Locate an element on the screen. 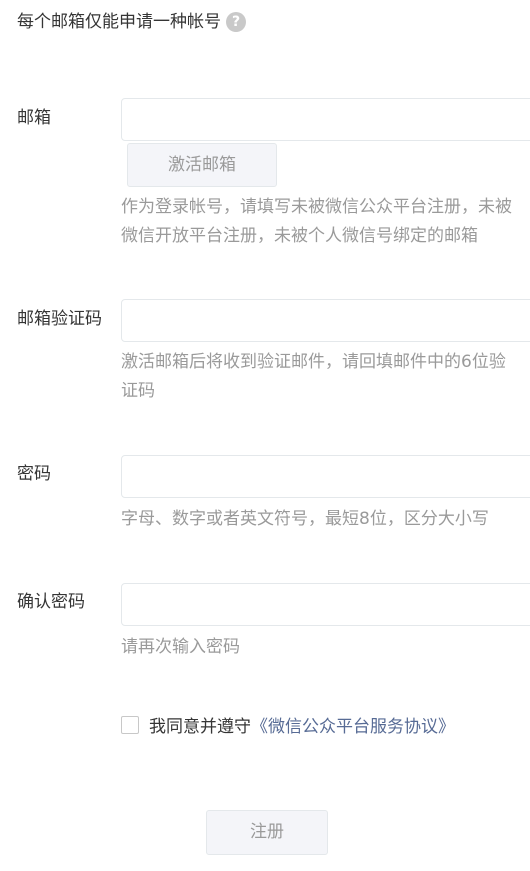 This screenshot has width=530, height=871. email-code-label: 邮箱验证码 is located at coordinates (59, 319).